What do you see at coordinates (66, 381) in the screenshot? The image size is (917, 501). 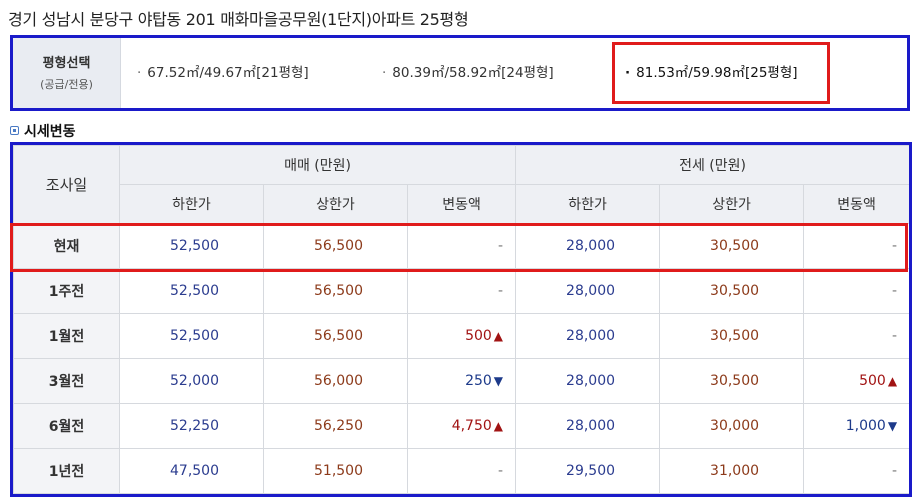 I see `row-date: 3월전` at bounding box center [66, 381].